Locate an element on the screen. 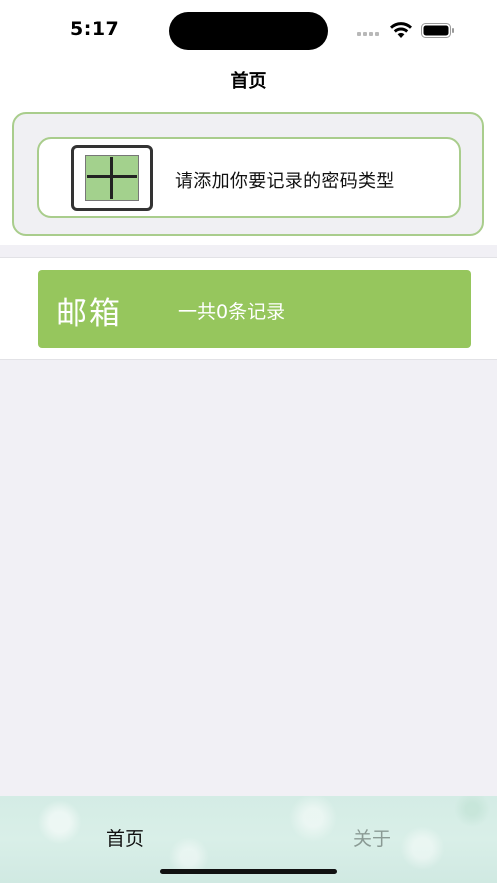  status-time: 5:17 is located at coordinates (95, 29).